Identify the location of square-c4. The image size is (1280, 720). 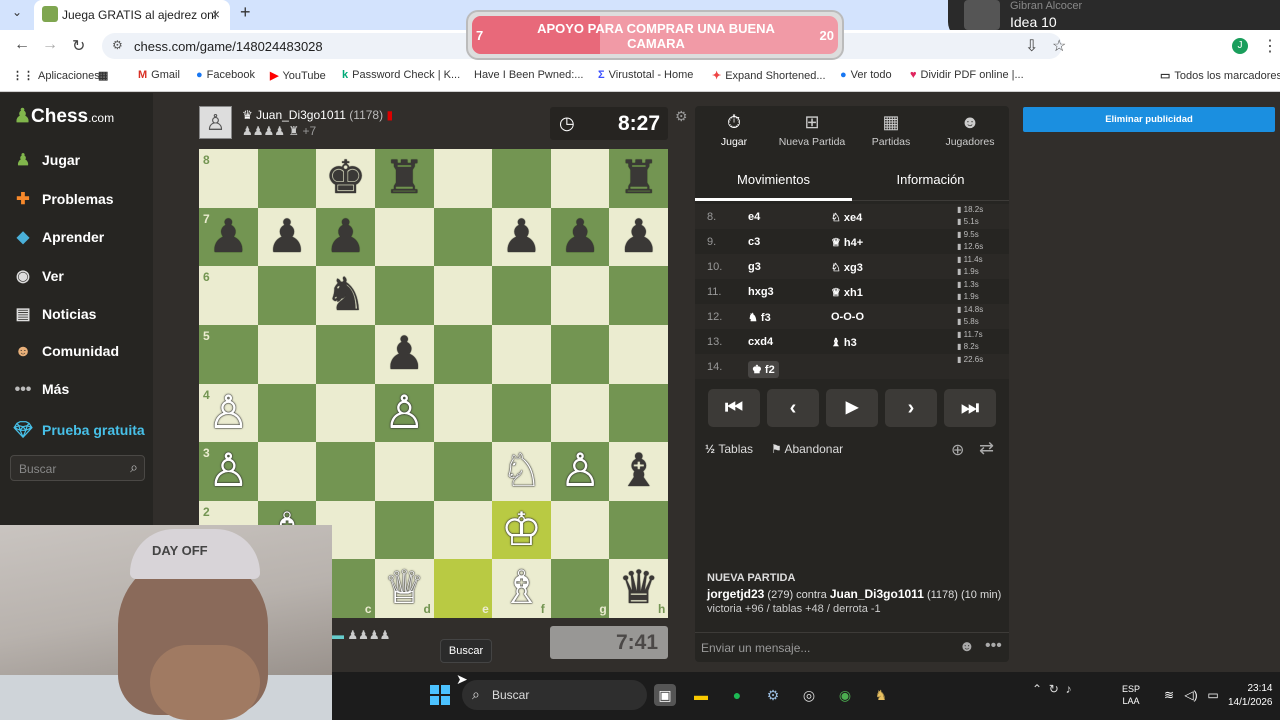
(345, 413).